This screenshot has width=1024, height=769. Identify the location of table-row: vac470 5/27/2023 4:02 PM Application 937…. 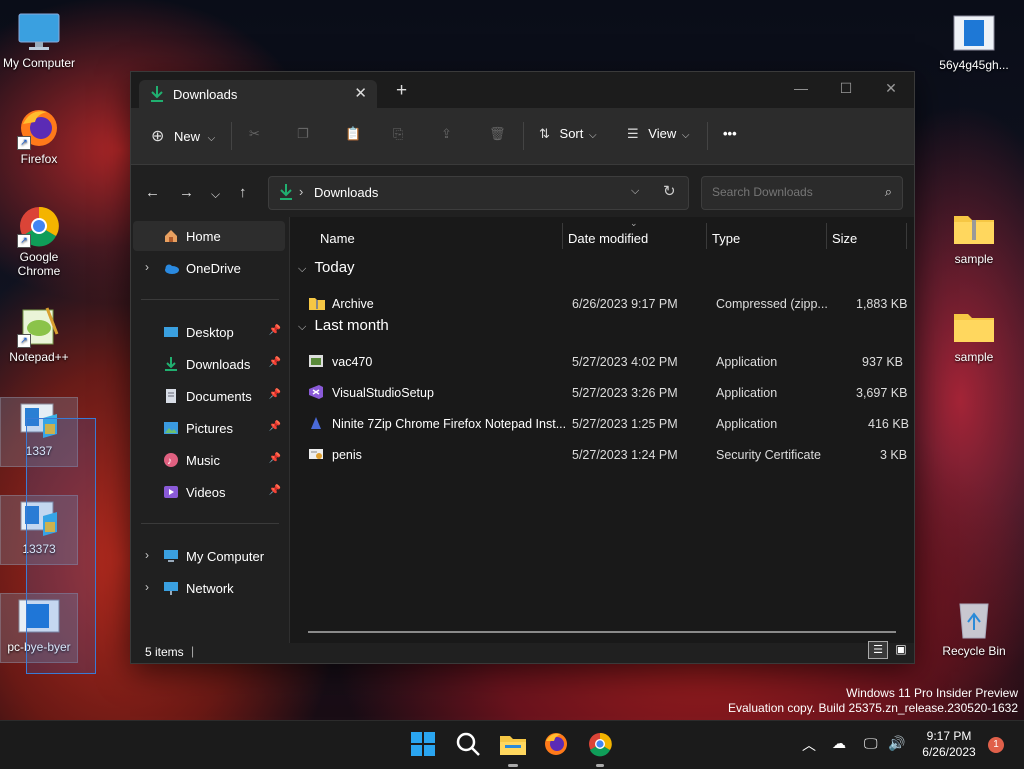
(602, 362).